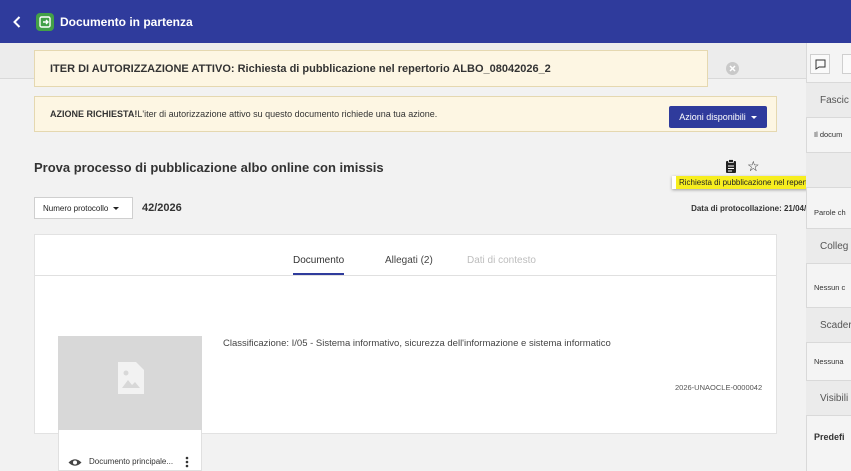  Describe the element at coordinates (732, 68) in the screenshot. I see `close-icon` at that location.